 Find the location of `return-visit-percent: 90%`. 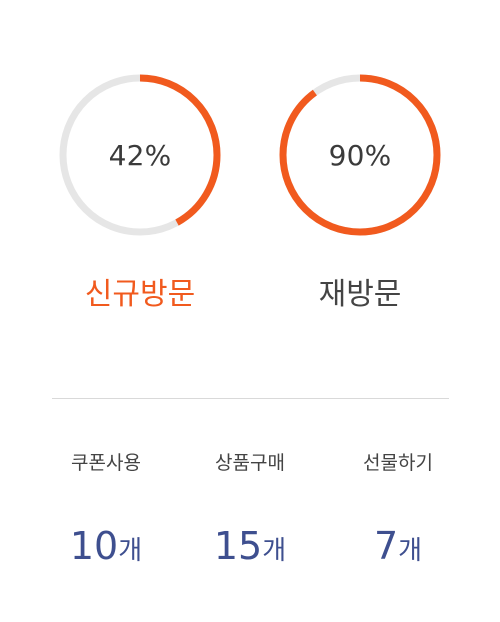

return-visit-percent: 90% is located at coordinates (360, 155).